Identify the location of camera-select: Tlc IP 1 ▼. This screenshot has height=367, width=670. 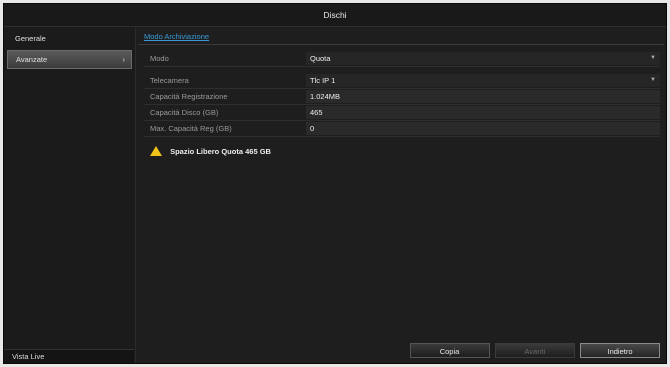
(483, 80).